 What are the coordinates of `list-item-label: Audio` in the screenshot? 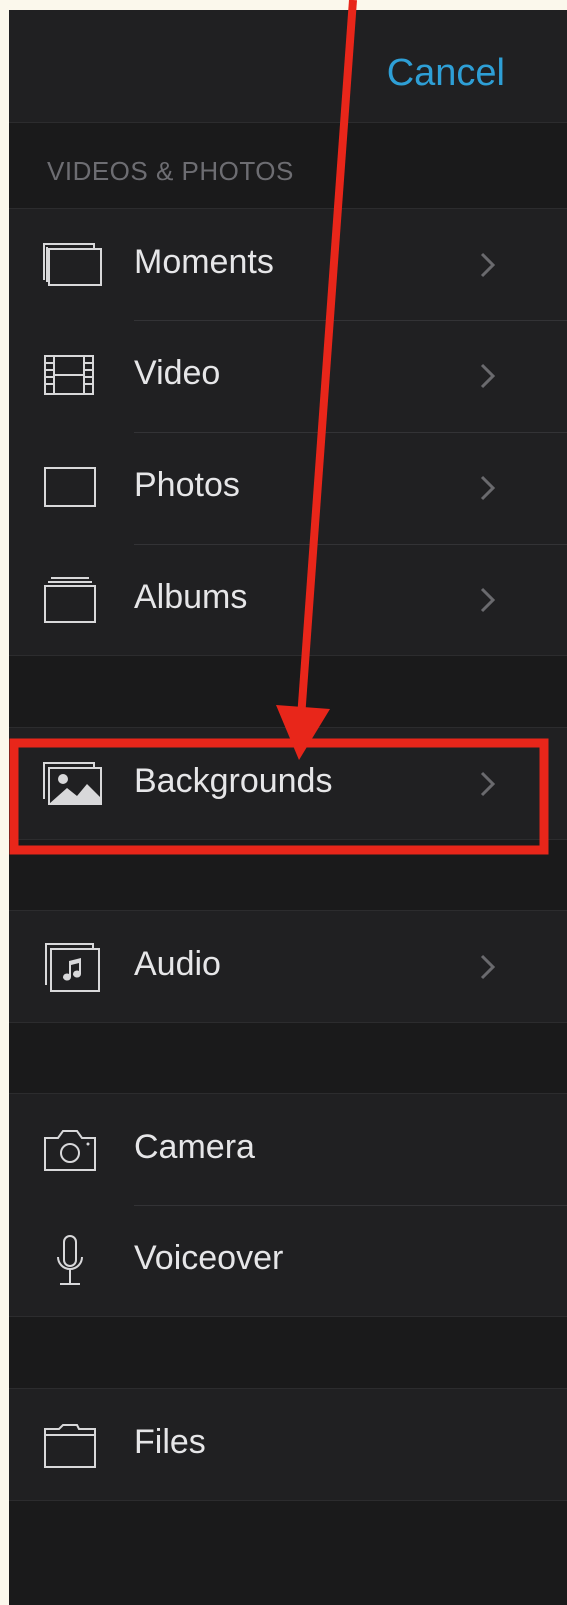 It's located at (177, 964).